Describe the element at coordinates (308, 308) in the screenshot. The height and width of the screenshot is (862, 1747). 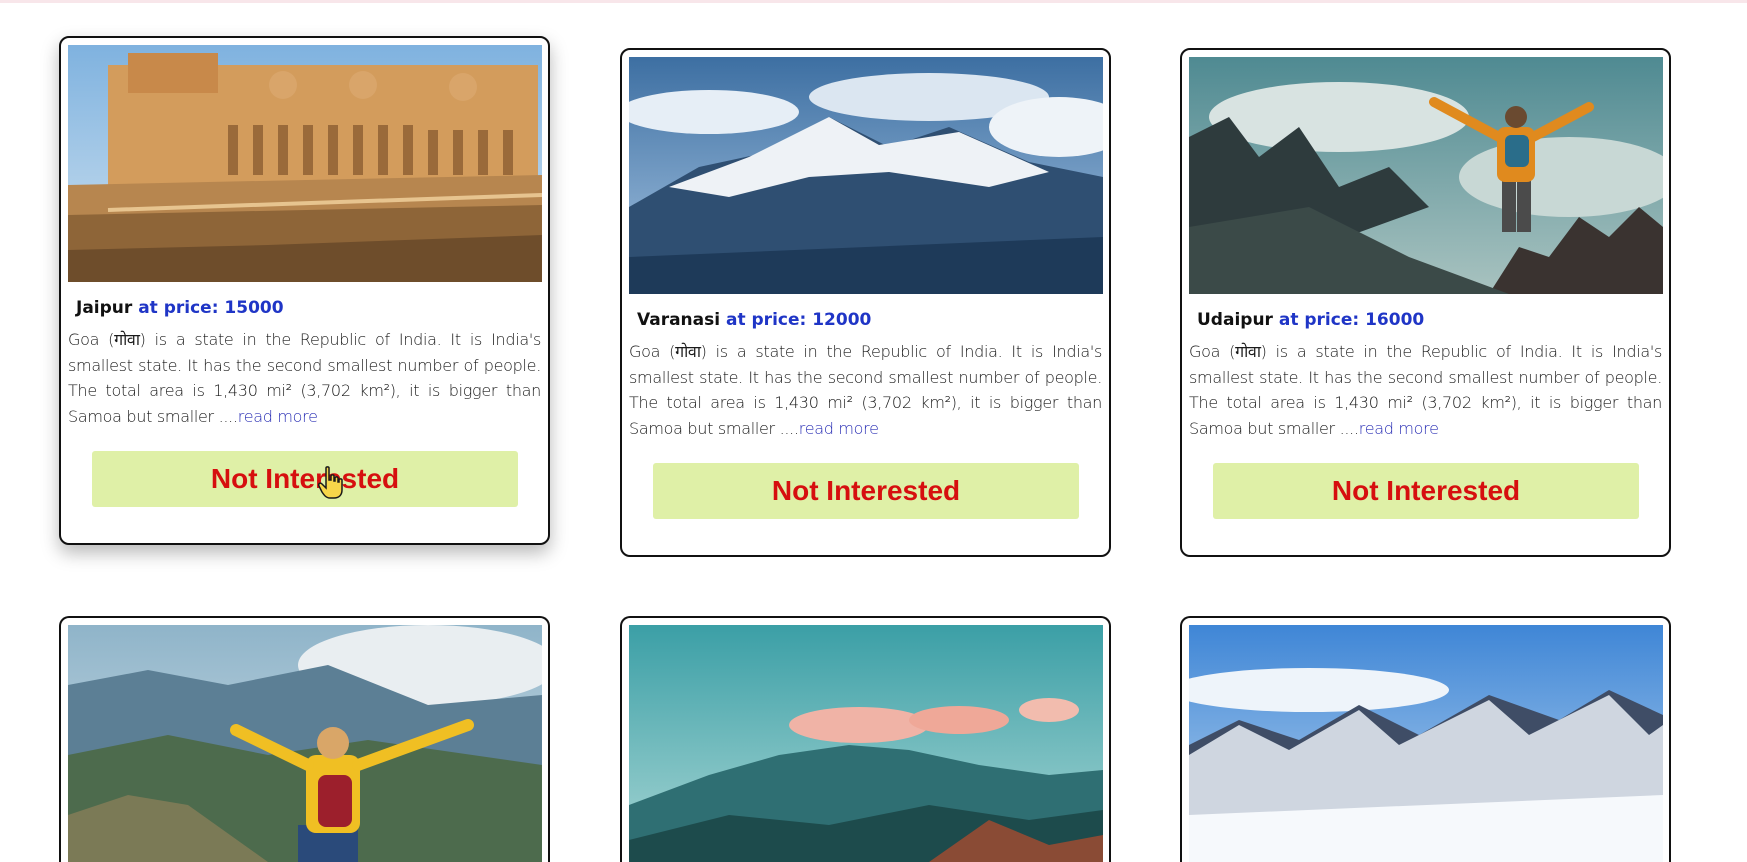
I see `card-title: Jaipur at price: 15000` at that location.